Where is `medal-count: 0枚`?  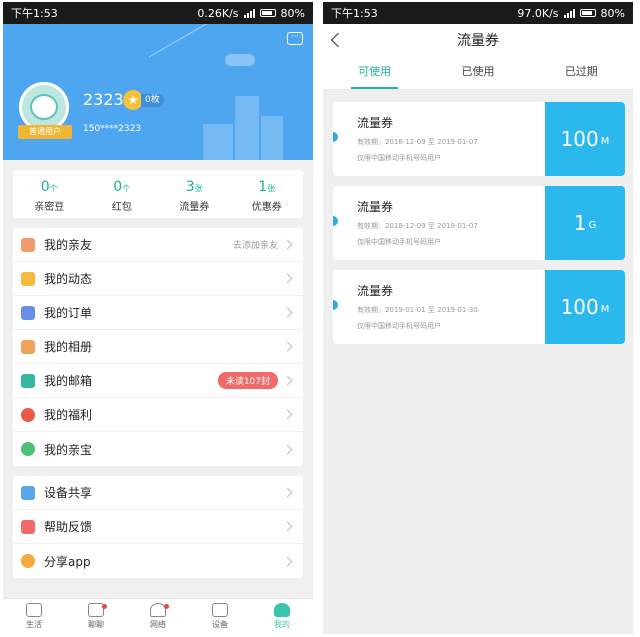
medal-count: 0枚 is located at coordinates (152, 100).